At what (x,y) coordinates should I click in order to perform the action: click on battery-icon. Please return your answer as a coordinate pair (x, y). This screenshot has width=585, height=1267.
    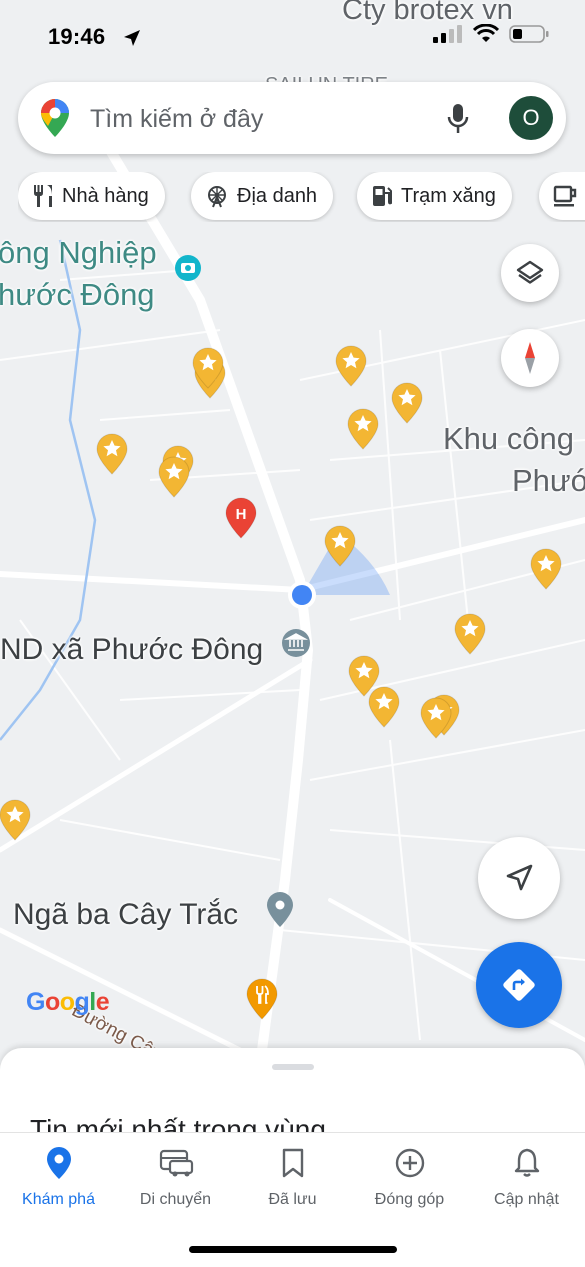
    Looking at the image, I should click on (529, 34).